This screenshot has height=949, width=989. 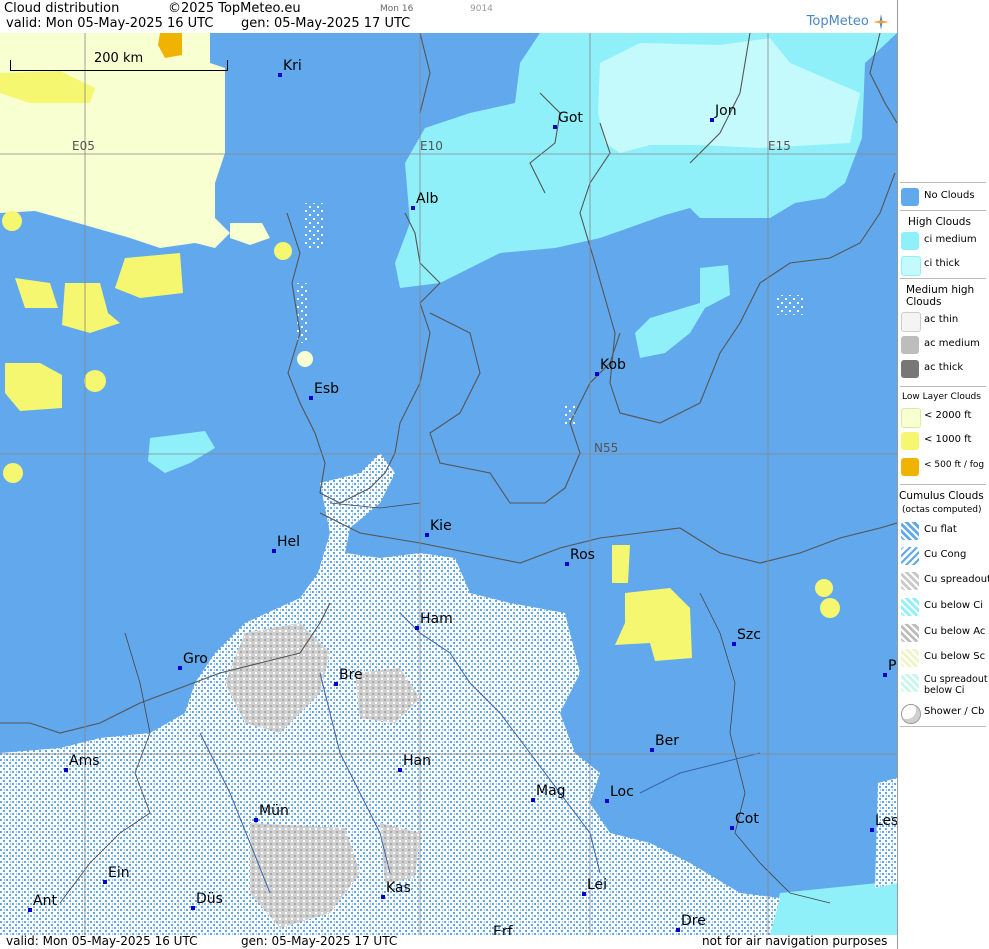 What do you see at coordinates (910, 241) in the screenshot?
I see `ci-medium-swatch` at bounding box center [910, 241].